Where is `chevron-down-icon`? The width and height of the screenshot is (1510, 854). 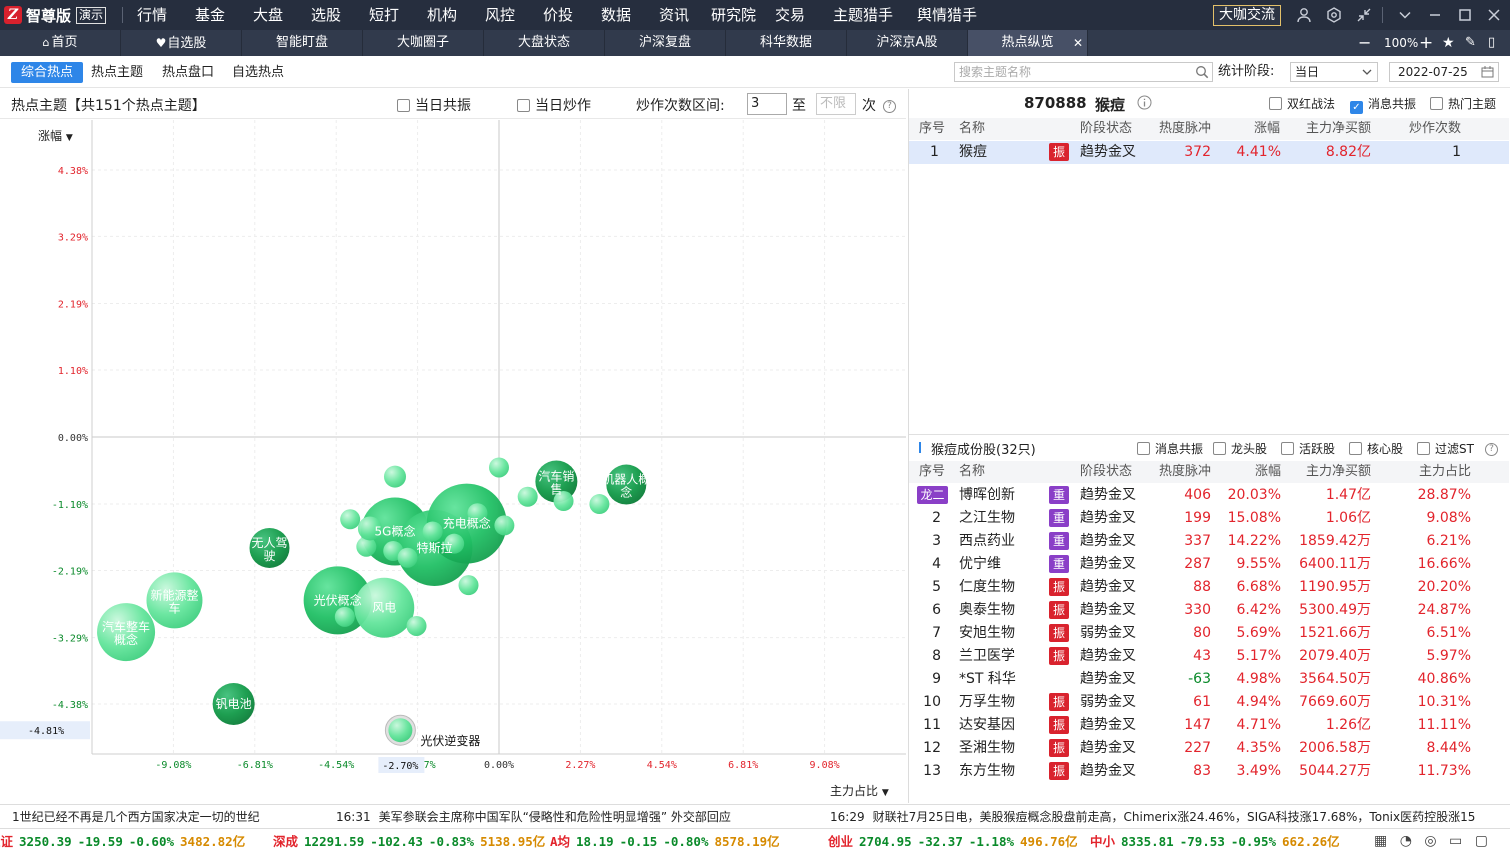
chevron-down-icon is located at coordinates (1405, 15).